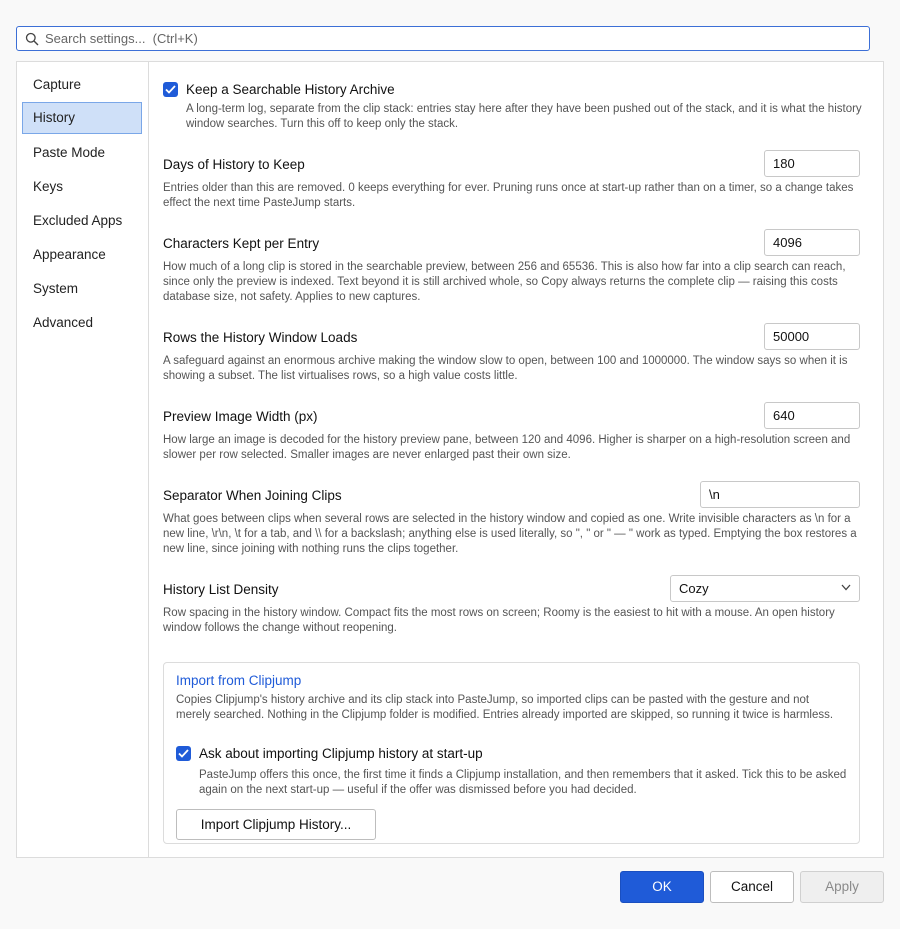 The width and height of the screenshot is (900, 929). Describe the element at coordinates (82, 118) in the screenshot. I see `sidebar-item-history: History` at that location.